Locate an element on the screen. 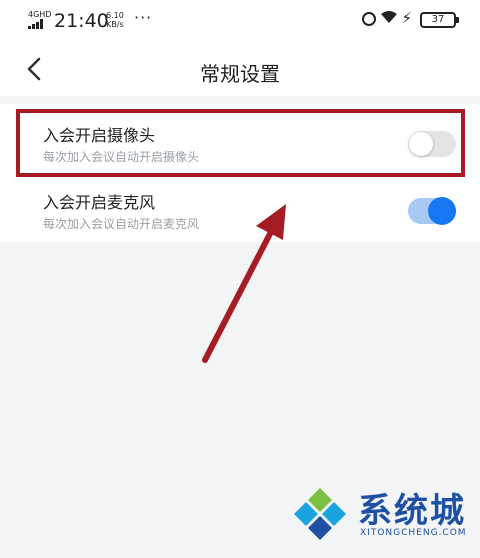 The width and height of the screenshot is (480, 558). more-notifications-icon: ··· is located at coordinates (143, 17).